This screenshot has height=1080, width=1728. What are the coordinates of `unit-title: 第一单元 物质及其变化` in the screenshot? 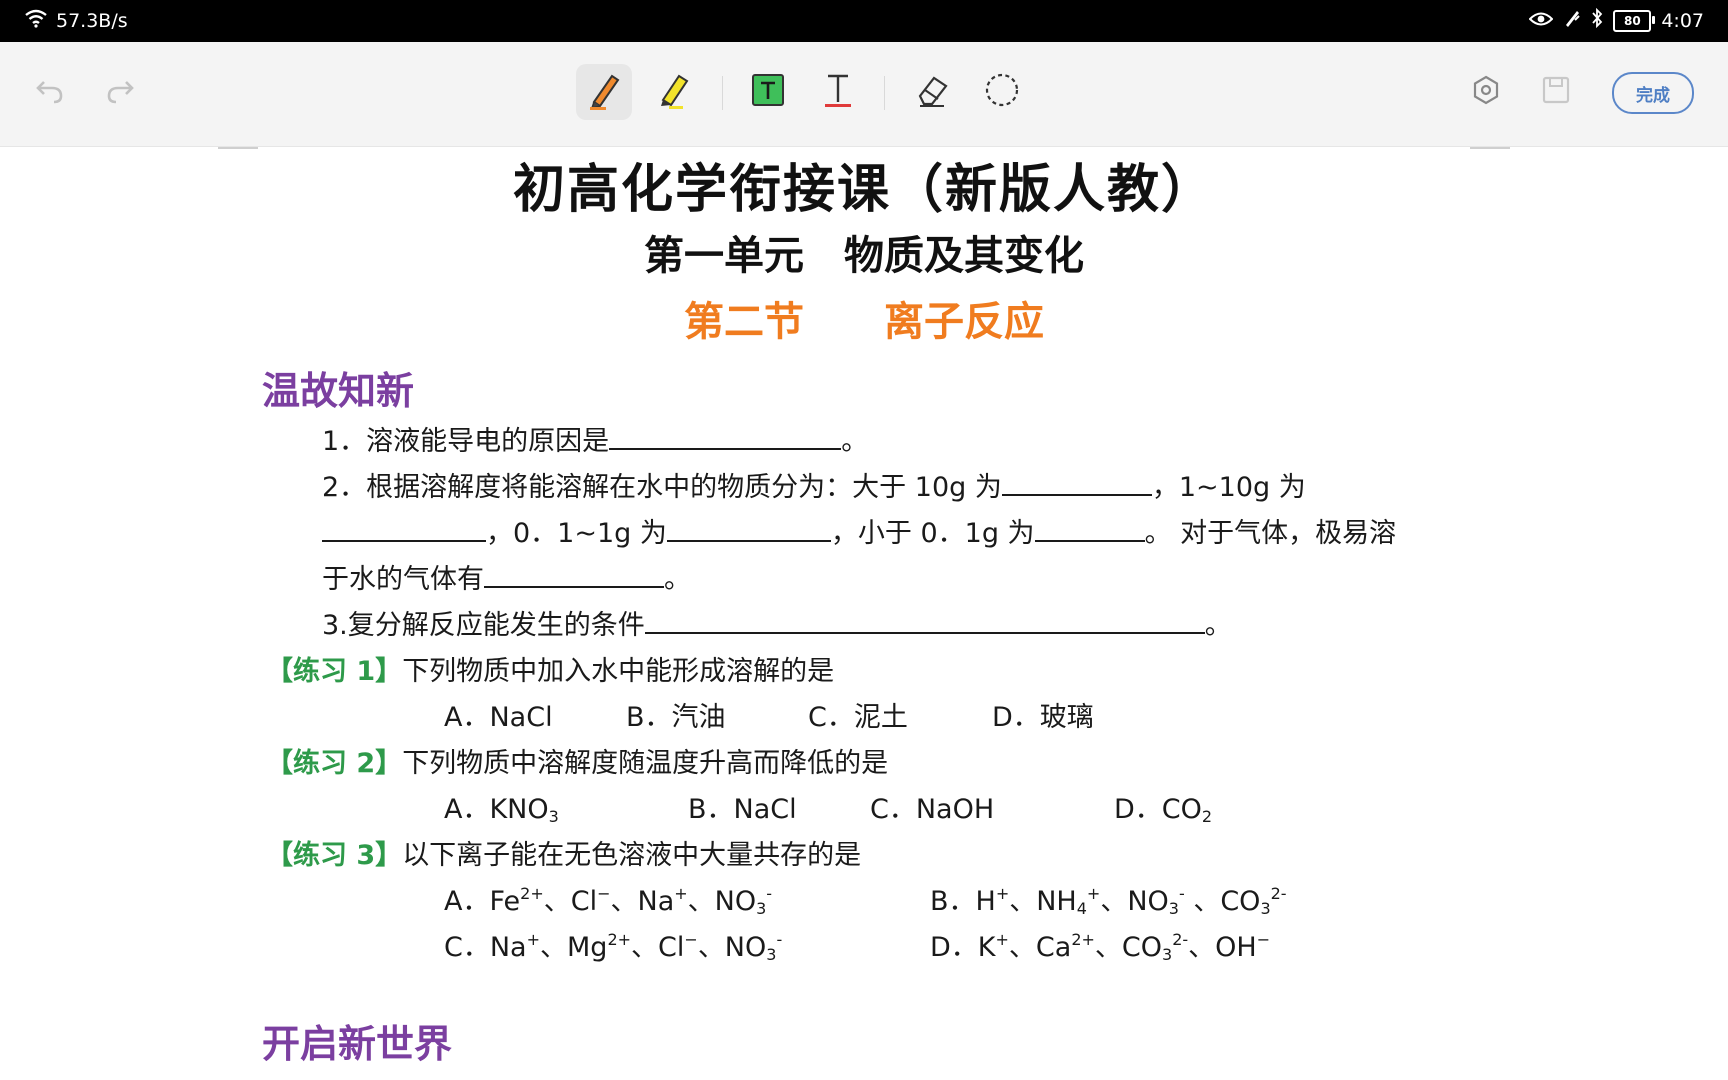 It's located at (864, 256).